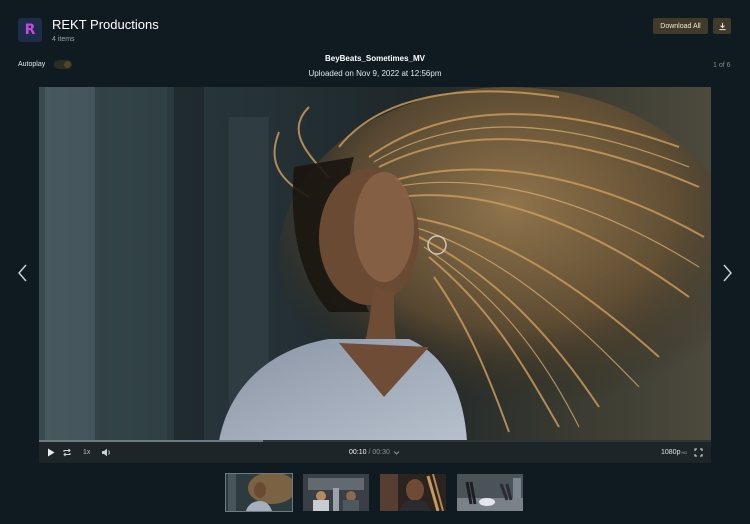 The height and width of the screenshot is (524, 750). I want to click on previous-button, so click(23, 273).